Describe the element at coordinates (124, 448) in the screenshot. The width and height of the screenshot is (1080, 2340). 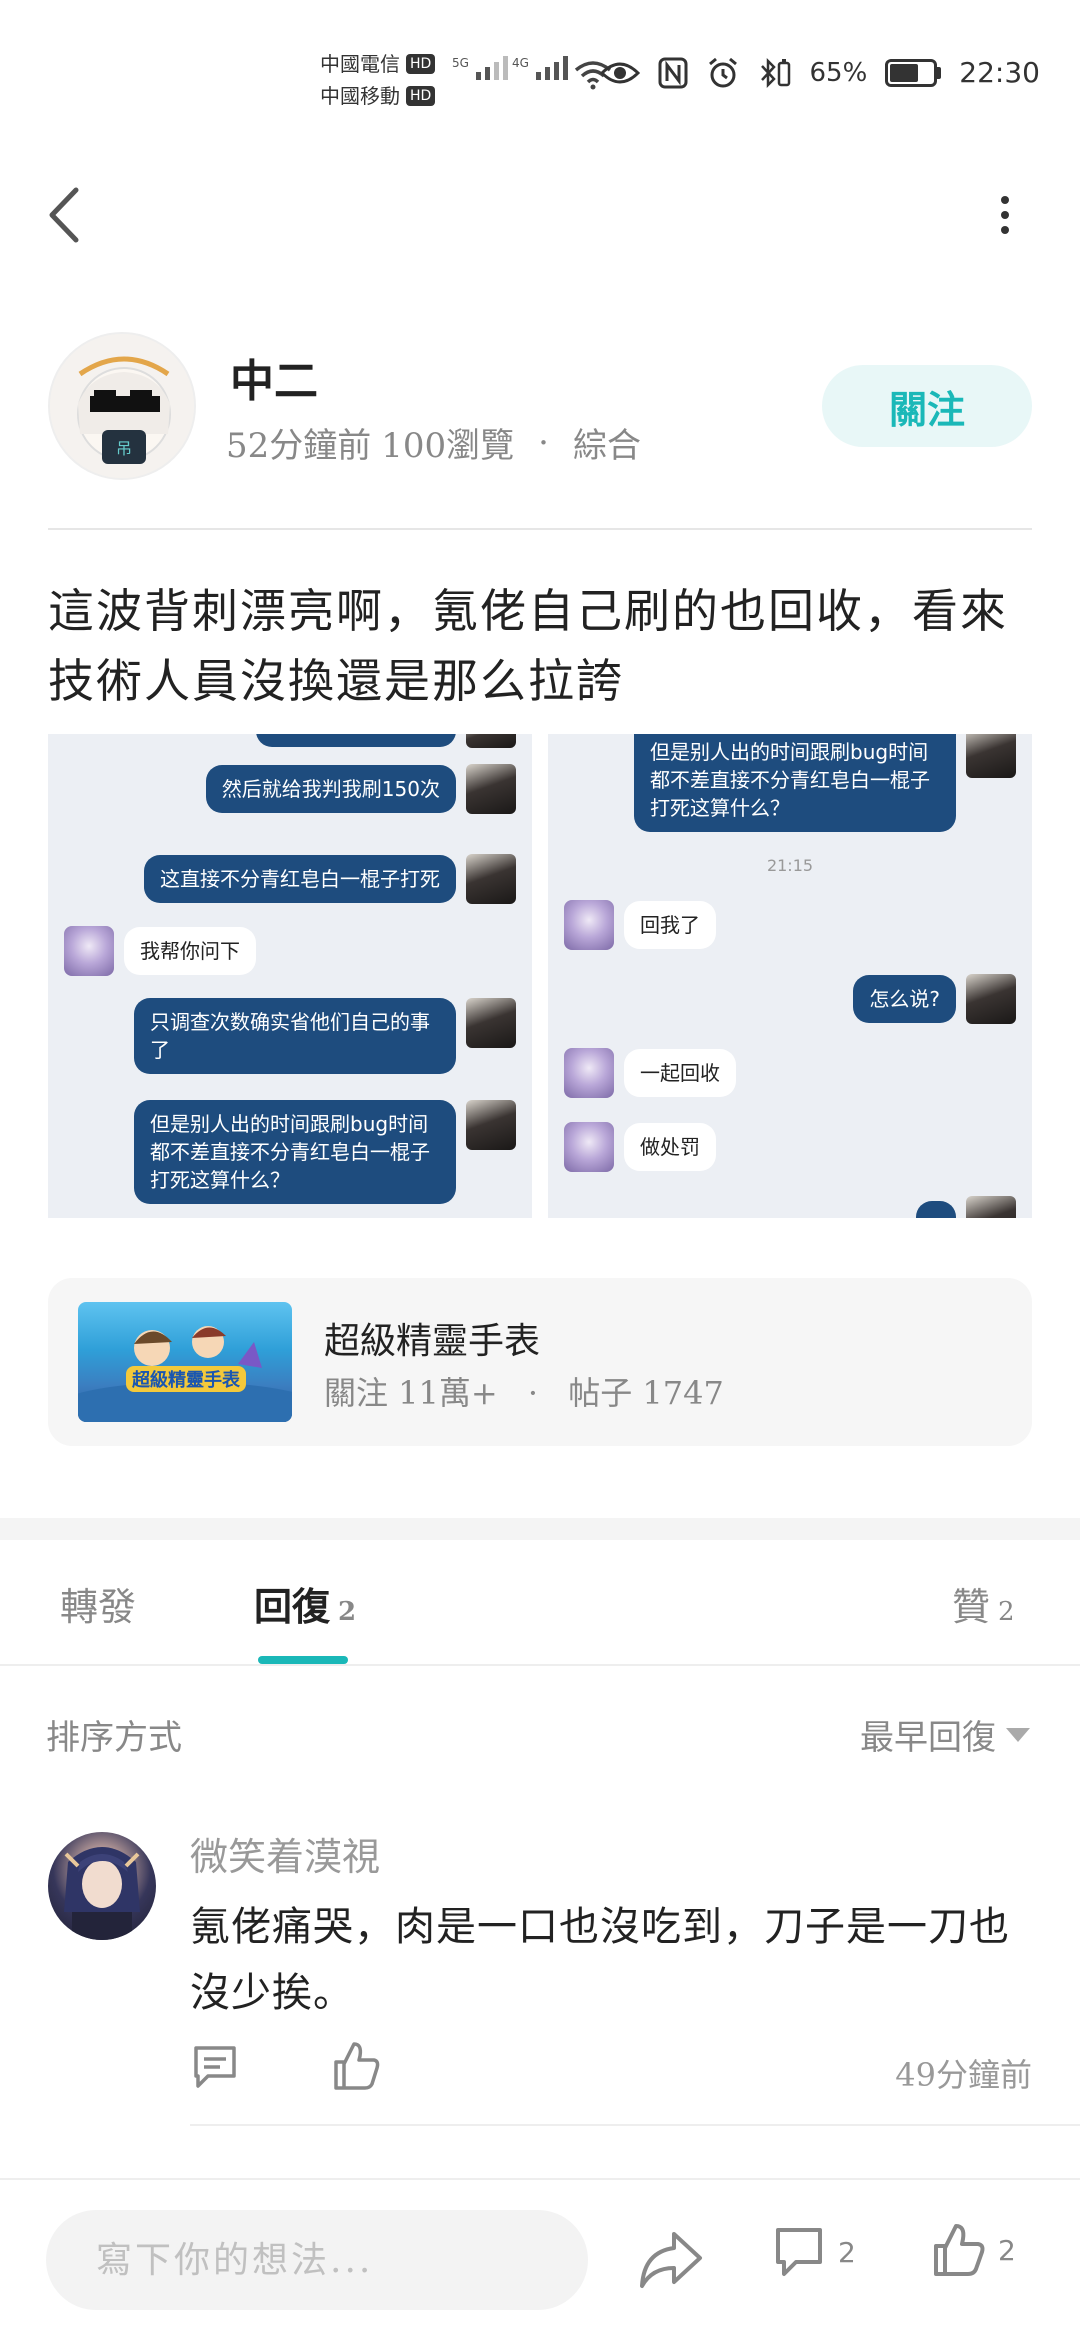
I see `svg-text: 吊` at that location.